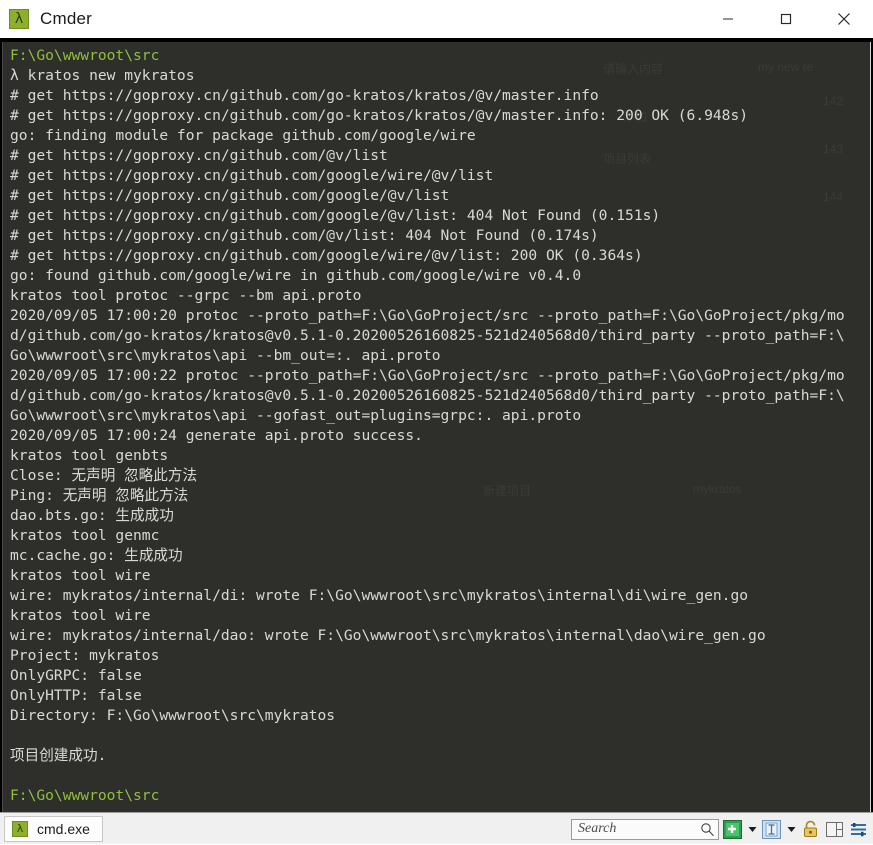 This screenshot has height=845, width=873. I want to click on search-input, so click(639, 829).